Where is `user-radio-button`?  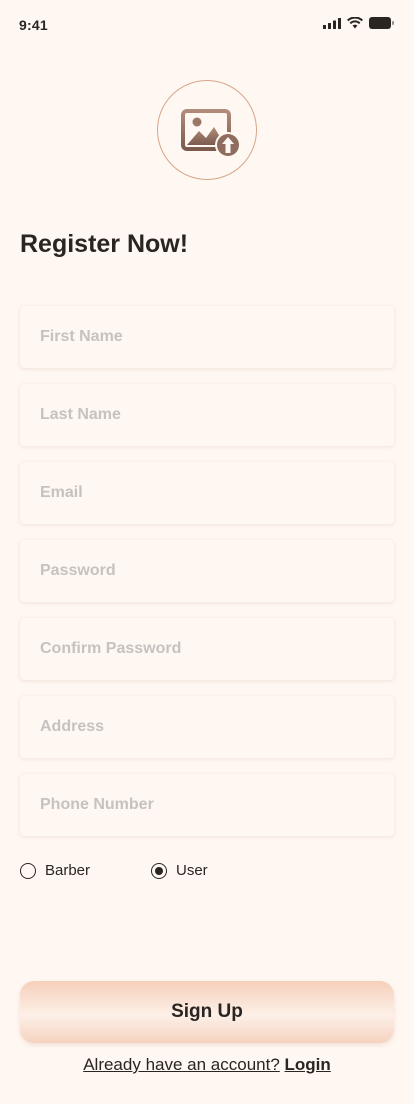 user-radio-button is located at coordinates (159, 870).